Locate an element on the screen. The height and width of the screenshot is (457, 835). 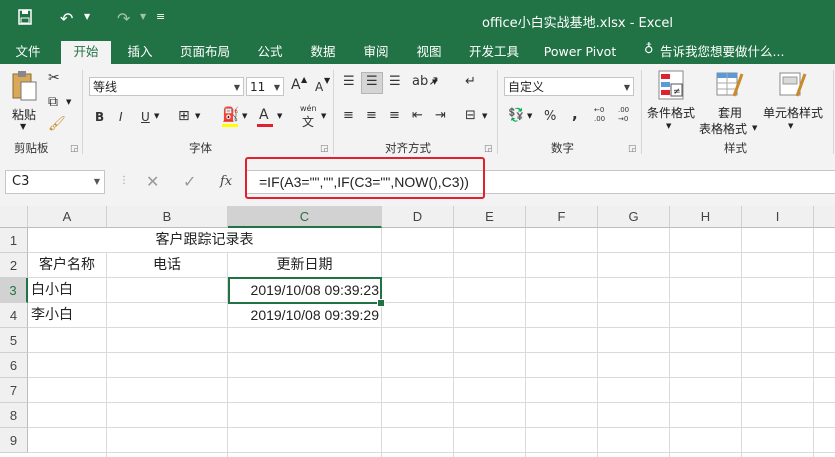
header-cell-phone: 电话 is located at coordinates (167, 265).